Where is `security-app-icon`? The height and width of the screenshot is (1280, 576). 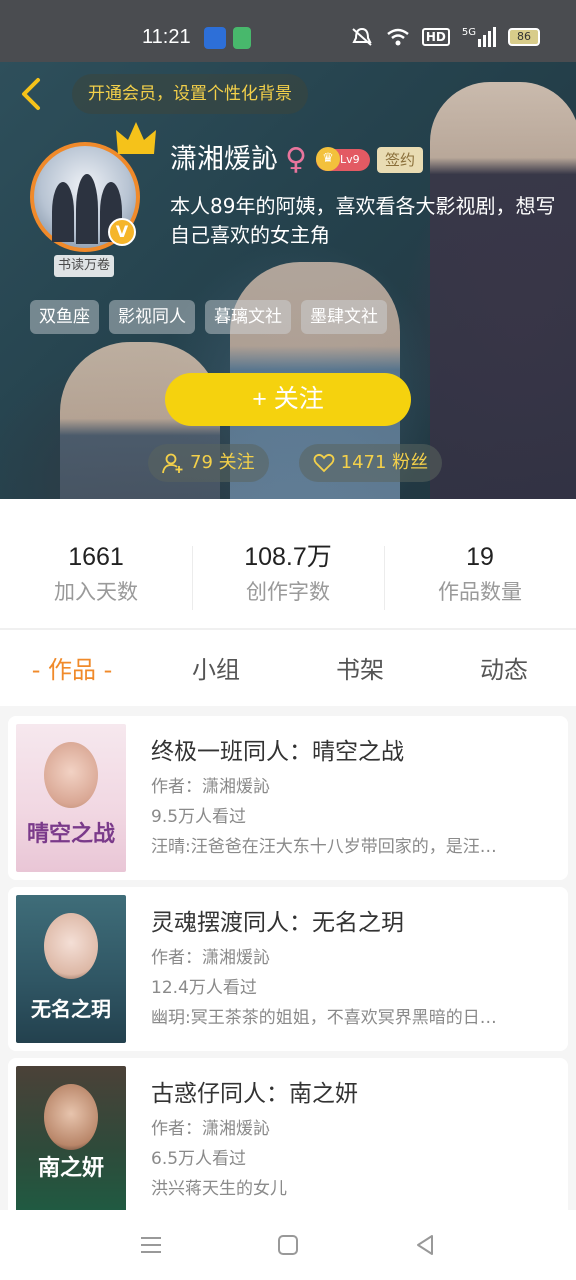
security-app-icon is located at coordinates (215, 38).